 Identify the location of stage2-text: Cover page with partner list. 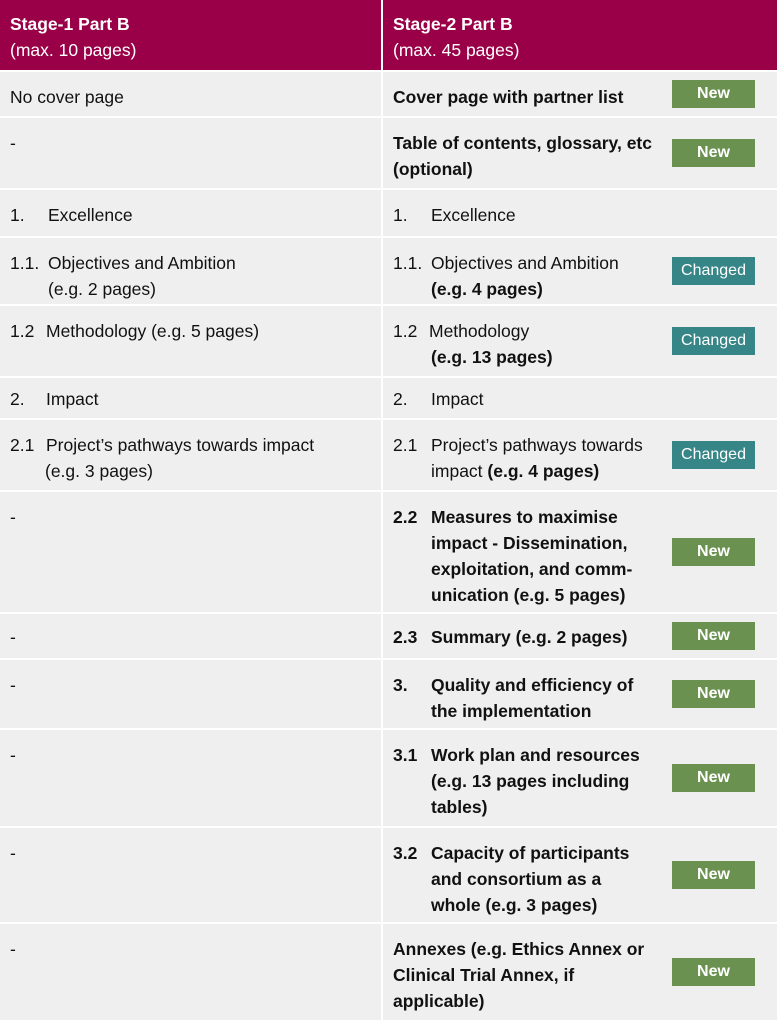
(508, 97).